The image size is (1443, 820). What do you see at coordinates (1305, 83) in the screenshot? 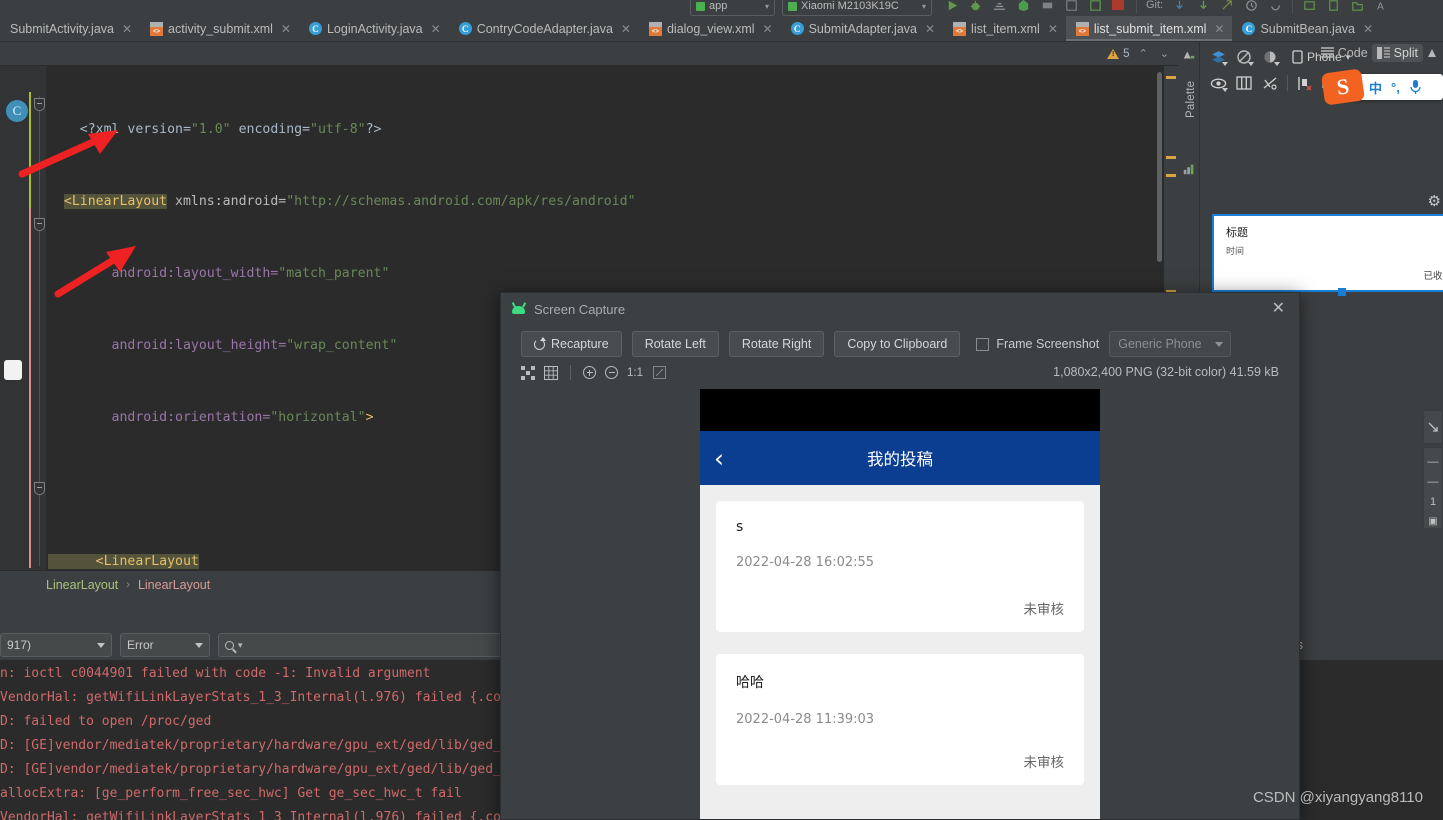
I see `clear-constraints-icon` at bounding box center [1305, 83].